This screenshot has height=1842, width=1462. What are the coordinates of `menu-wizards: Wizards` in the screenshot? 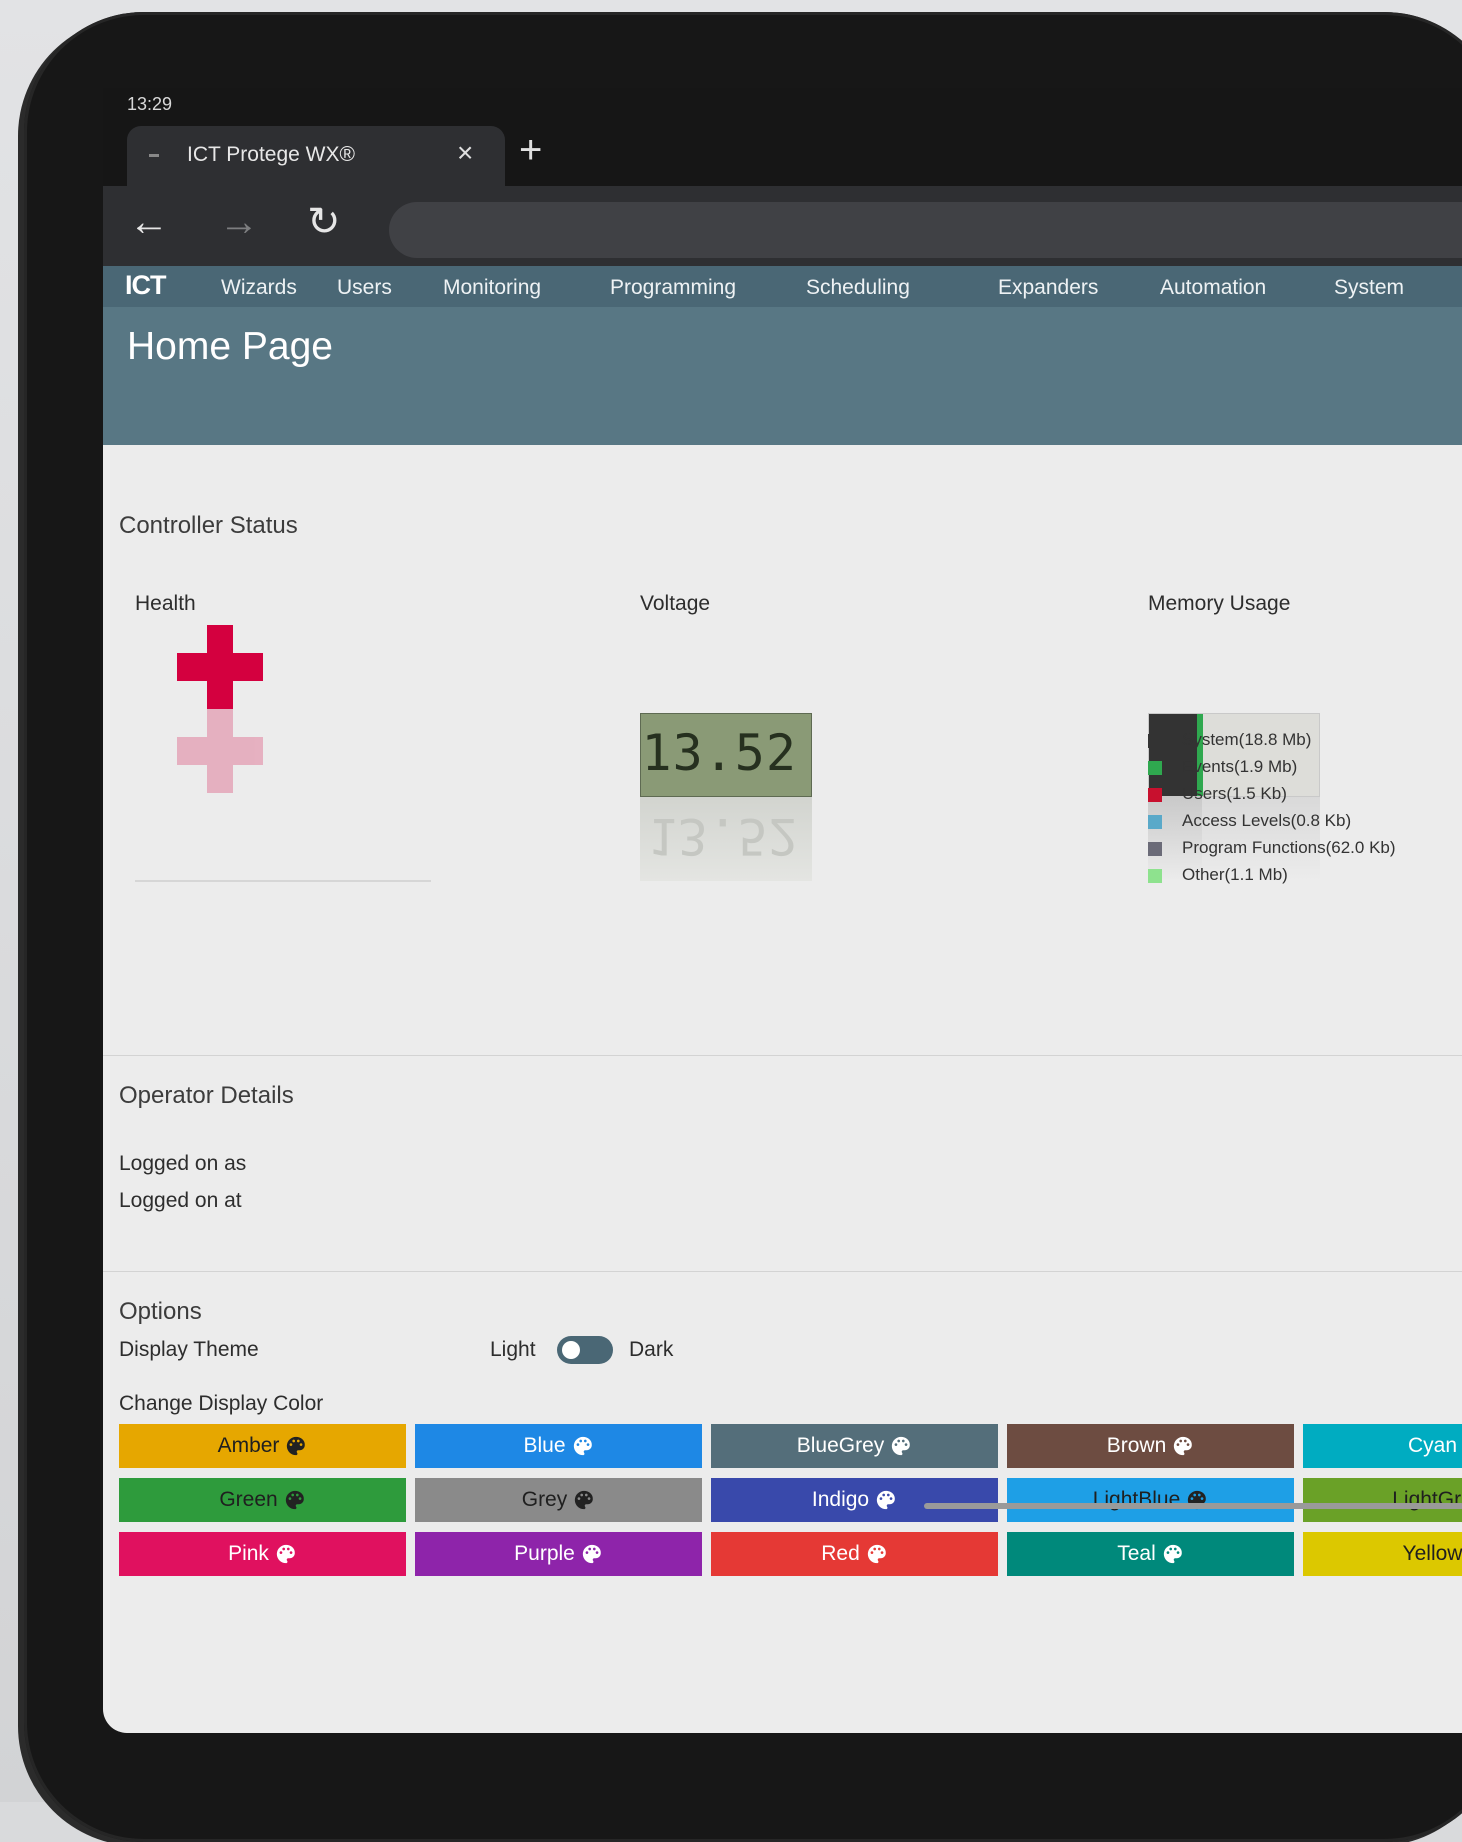 It's located at (259, 288).